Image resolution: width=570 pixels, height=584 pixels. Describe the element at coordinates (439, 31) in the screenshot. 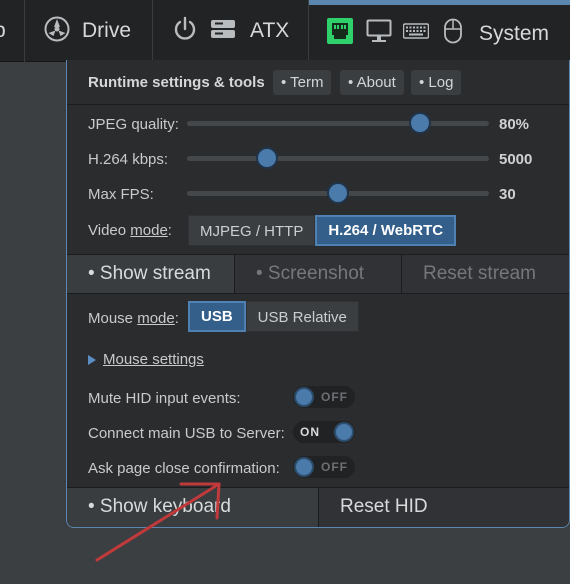

I see `nav-item-system: System` at that location.